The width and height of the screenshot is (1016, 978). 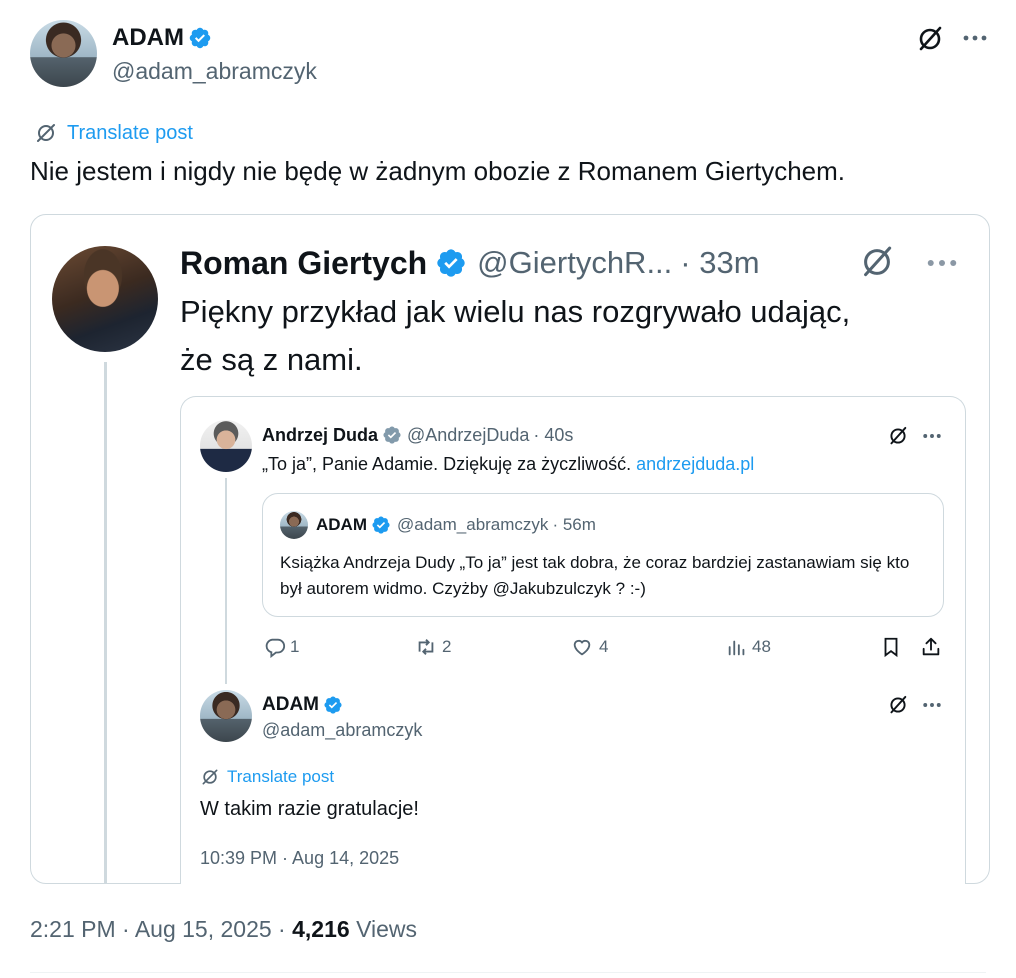 What do you see at coordinates (468, 435) in the screenshot?
I see `duda-author-handle: @AndrzejDuda` at bounding box center [468, 435].